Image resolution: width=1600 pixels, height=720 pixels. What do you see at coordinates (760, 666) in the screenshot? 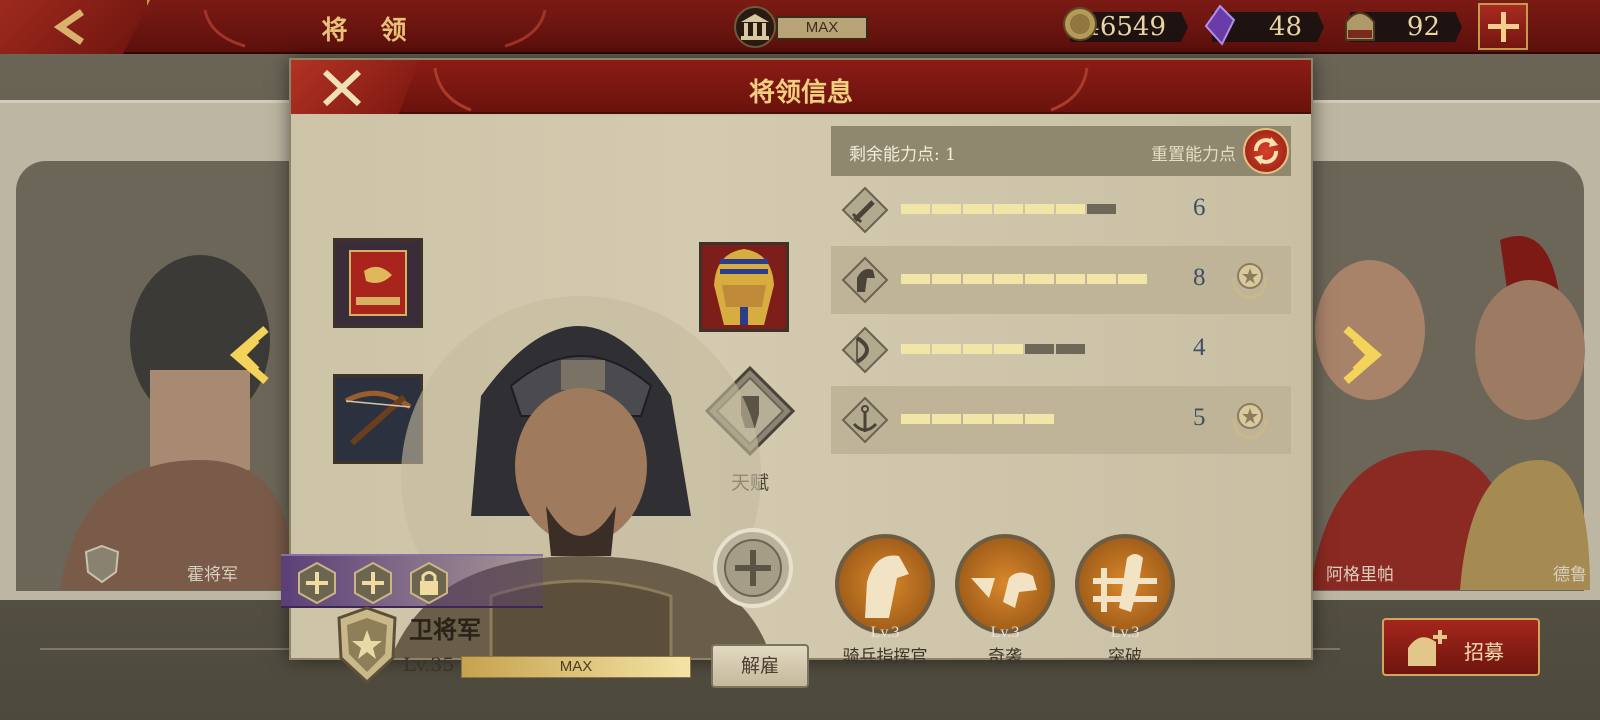
I see `dismiss-button: 解雇` at bounding box center [760, 666].